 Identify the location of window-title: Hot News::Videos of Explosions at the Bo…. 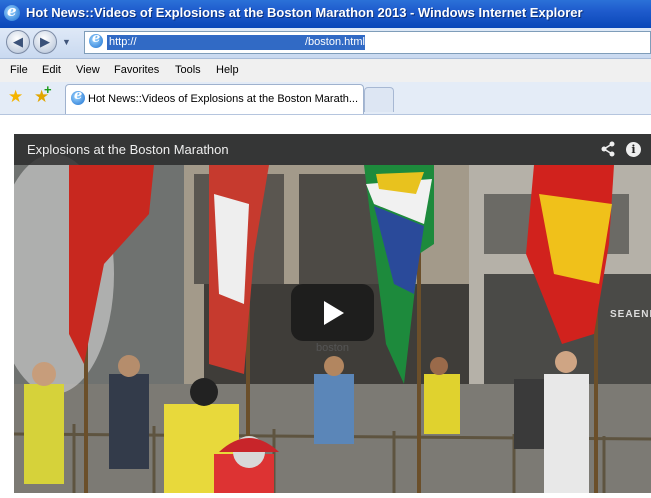
(304, 12).